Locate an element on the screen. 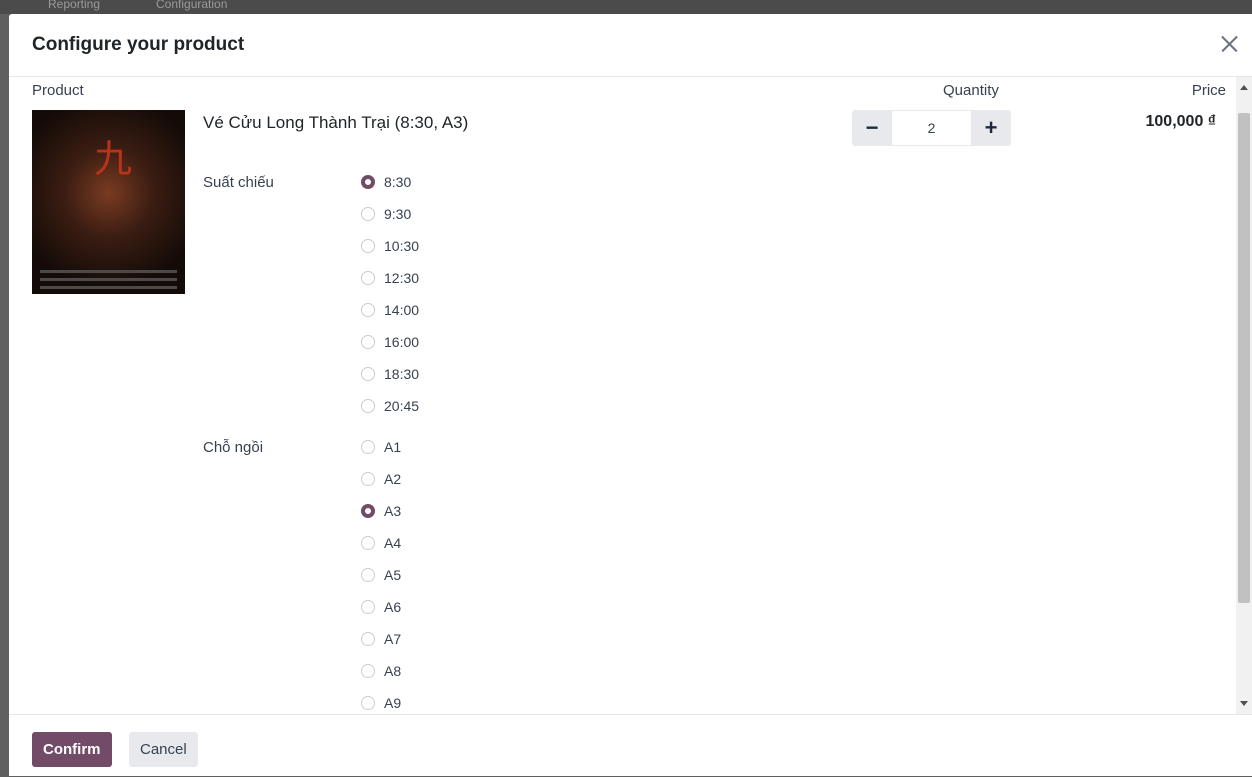 Image resolution: width=1252 pixels, height=777 pixels. showtime-option: 8:30 is located at coordinates (386, 182).